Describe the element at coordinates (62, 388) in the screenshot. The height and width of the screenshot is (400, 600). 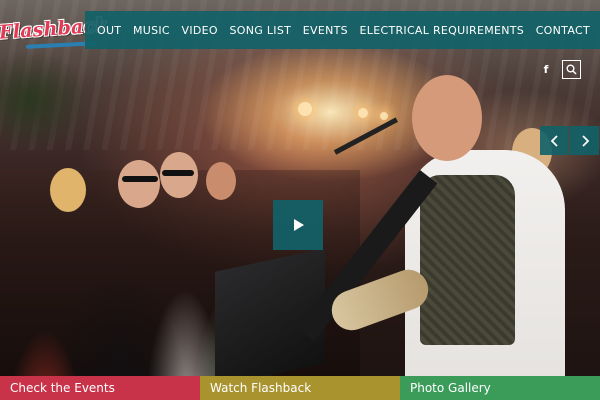
I see `check-events-label: Check the Events` at that location.